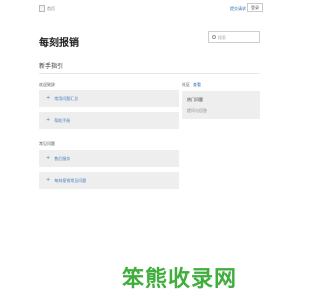 The width and height of the screenshot is (320, 300). I want to click on community-item: 热门问题, so click(195, 100).